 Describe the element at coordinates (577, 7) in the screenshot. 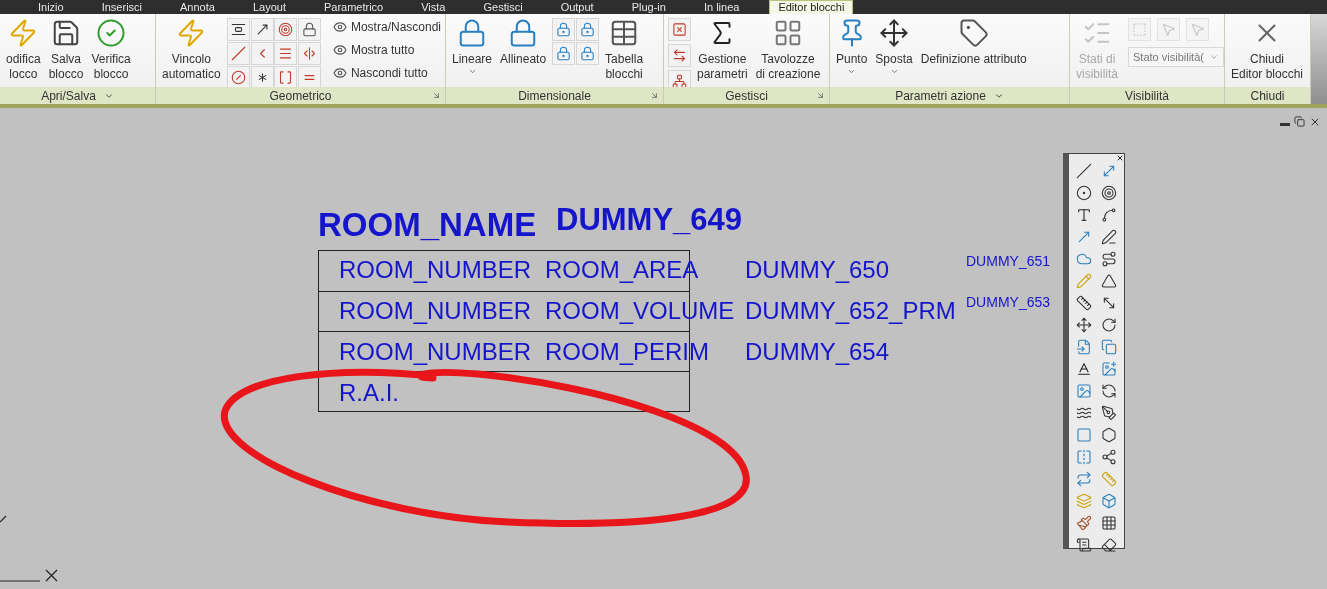

I see `ribbon-tab: Output` at that location.